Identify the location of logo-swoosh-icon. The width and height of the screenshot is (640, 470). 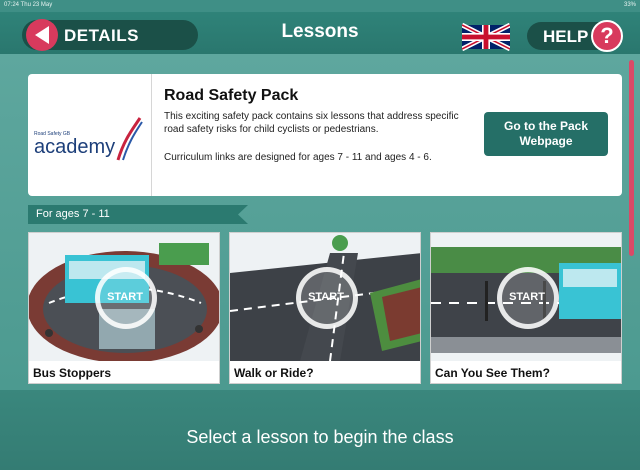
(129, 139).